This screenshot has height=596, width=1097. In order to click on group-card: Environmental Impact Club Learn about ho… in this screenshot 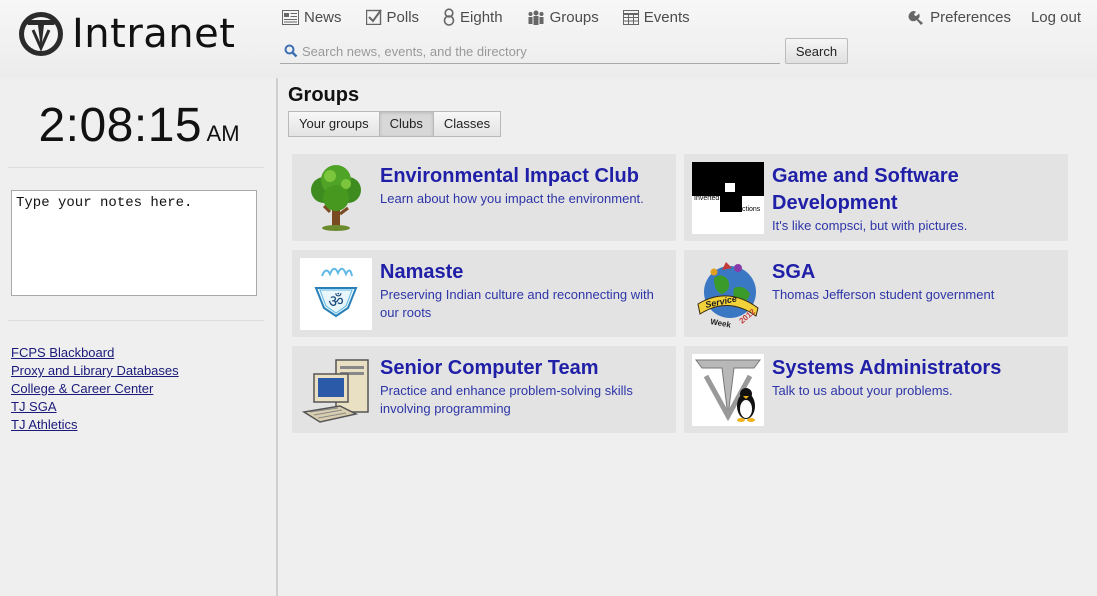, I will do `click(484, 197)`.